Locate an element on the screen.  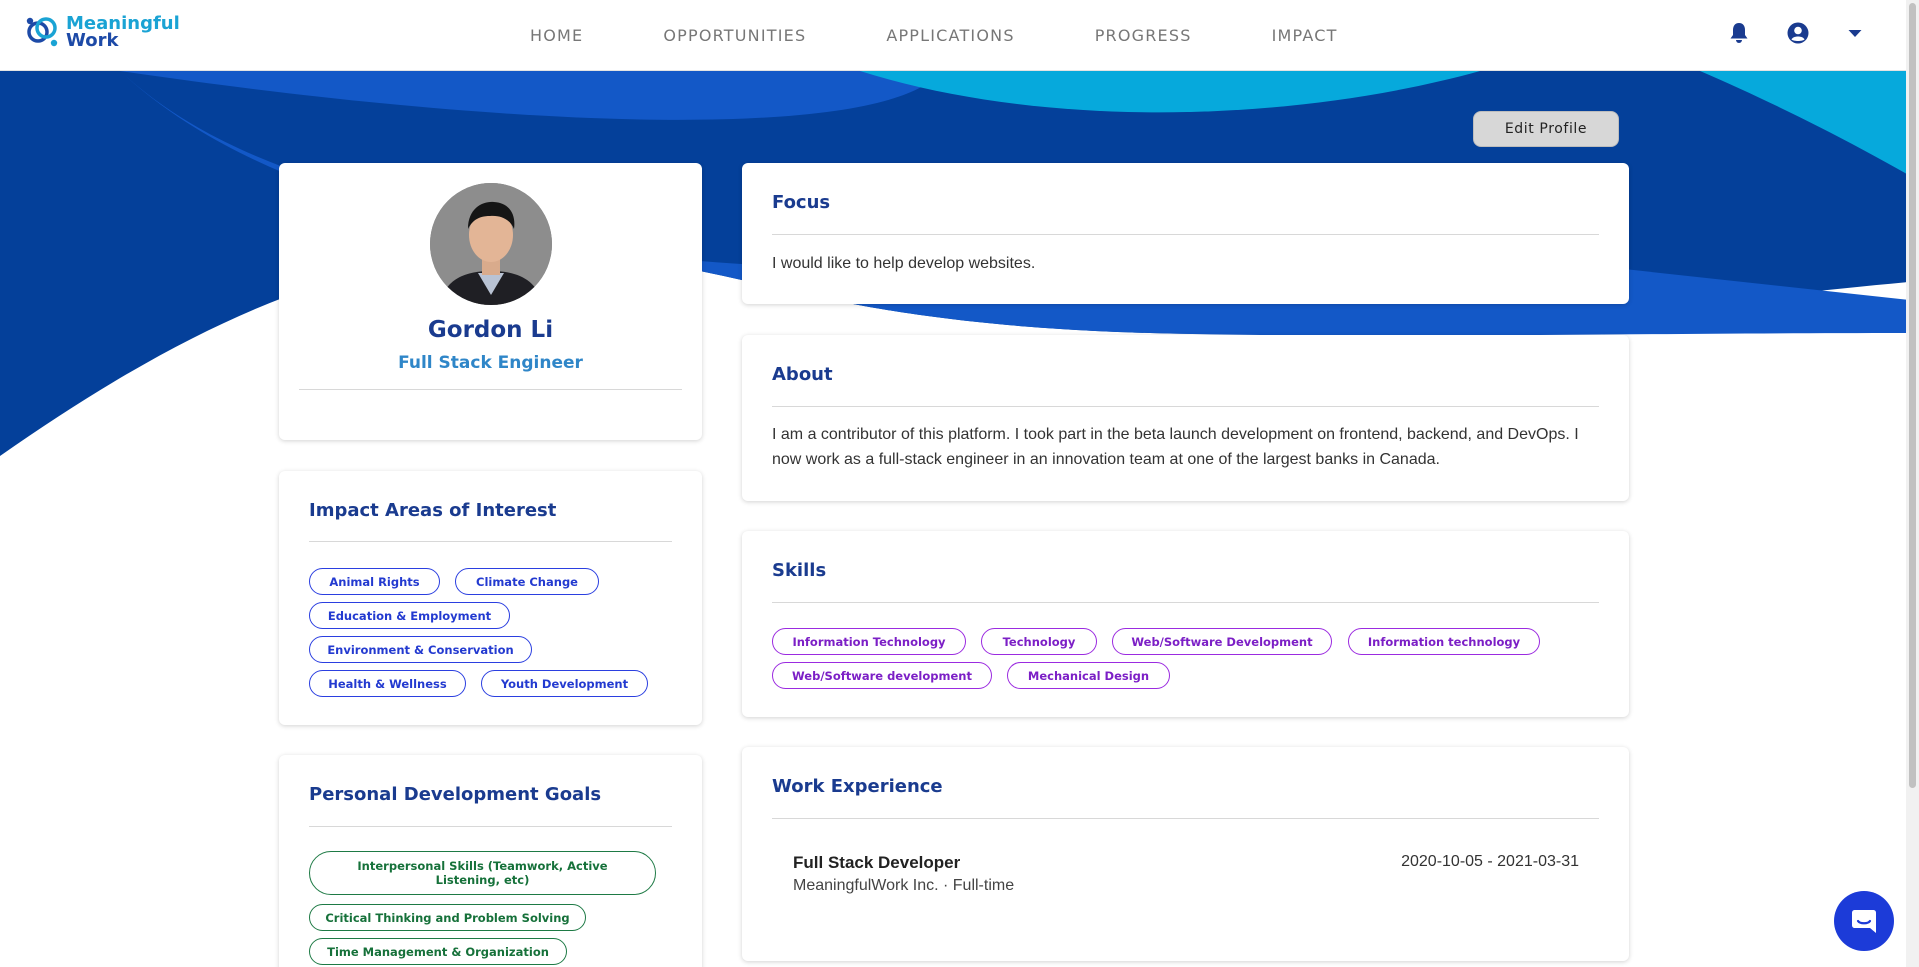
page-scrollbar is located at coordinates (1912, 483).